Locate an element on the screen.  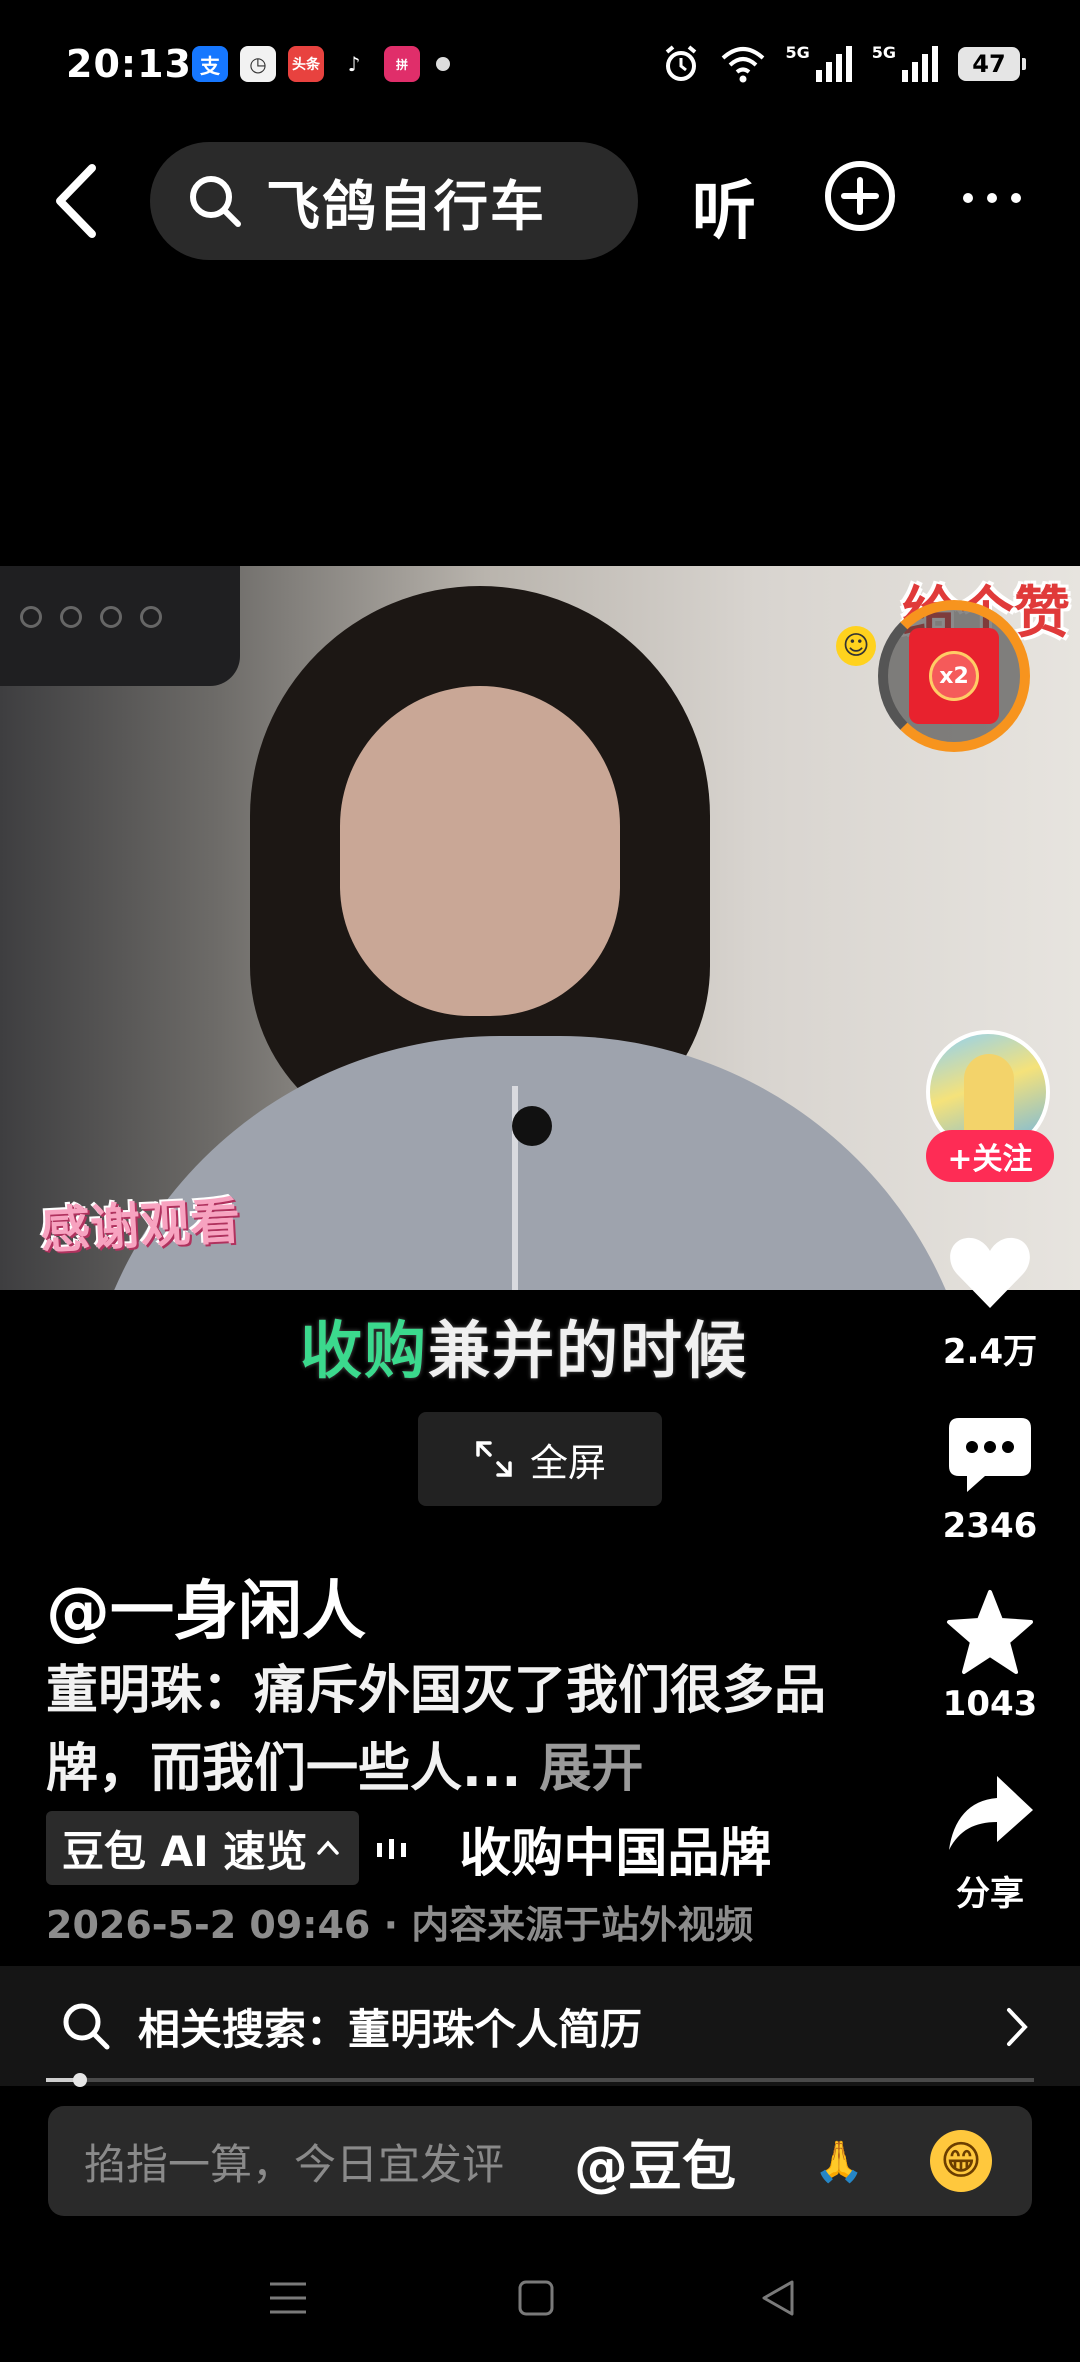
progress-handle is located at coordinates (79, 2080).